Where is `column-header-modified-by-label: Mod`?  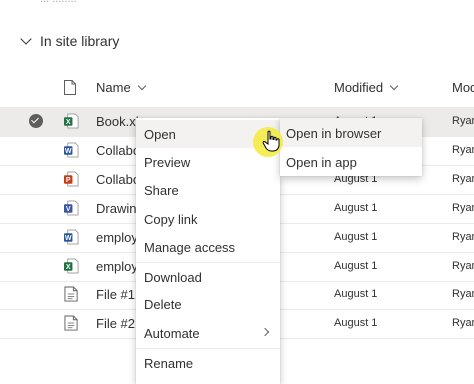
column-header-modified-by-label: Mod is located at coordinates (463, 87).